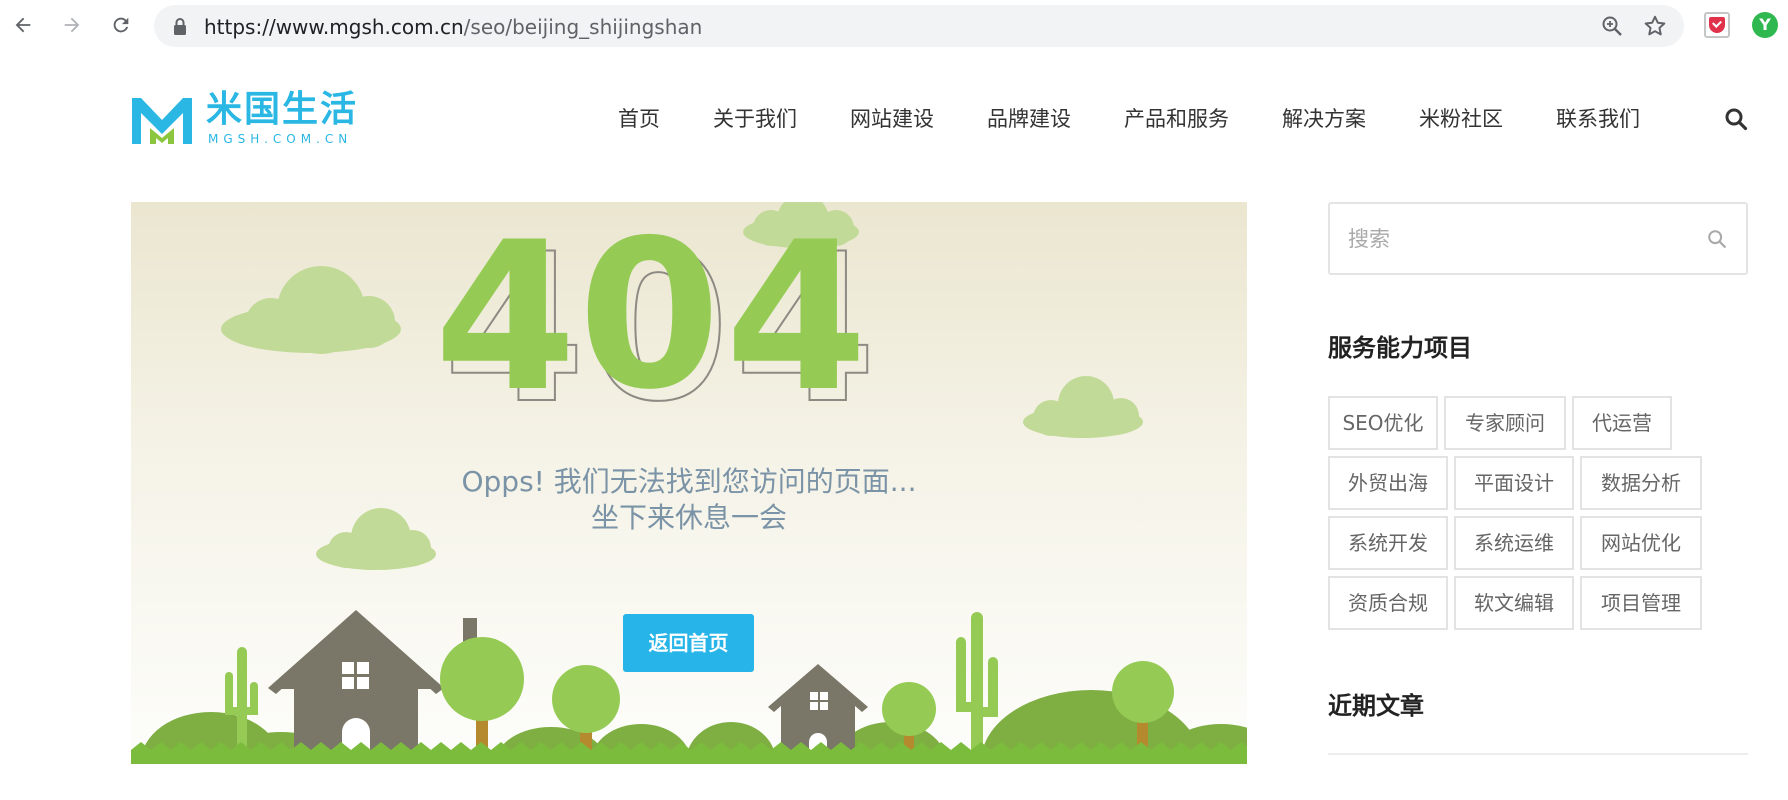  I want to click on cloud-icon, so click(311, 310).